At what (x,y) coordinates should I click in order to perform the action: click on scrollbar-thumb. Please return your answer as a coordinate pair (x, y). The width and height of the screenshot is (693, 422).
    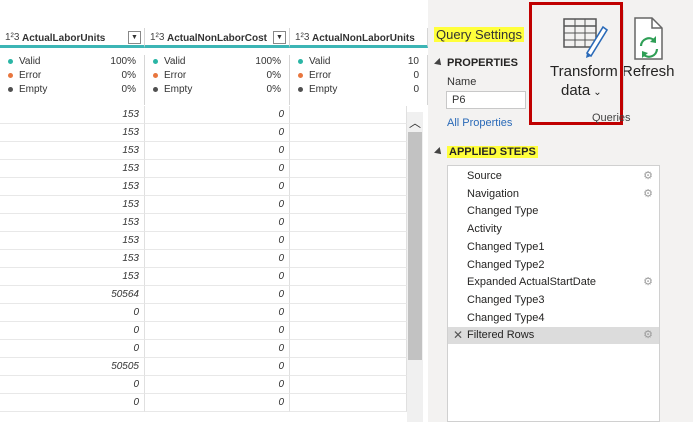
    Looking at the image, I should click on (415, 246).